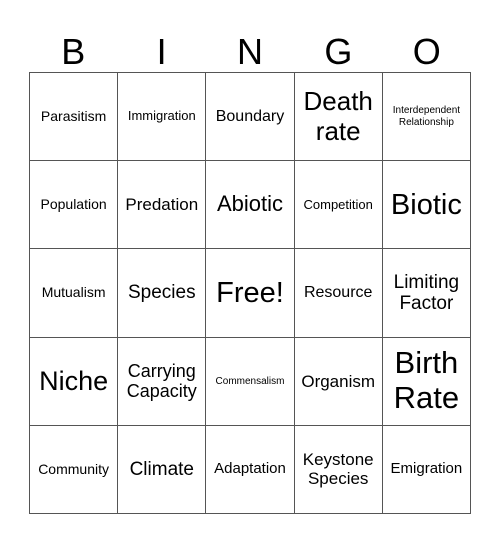 The height and width of the screenshot is (544, 500). What do you see at coordinates (162, 381) in the screenshot?
I see `bingo-cell: Carrying Capacity` at bounding box center [162, 381].